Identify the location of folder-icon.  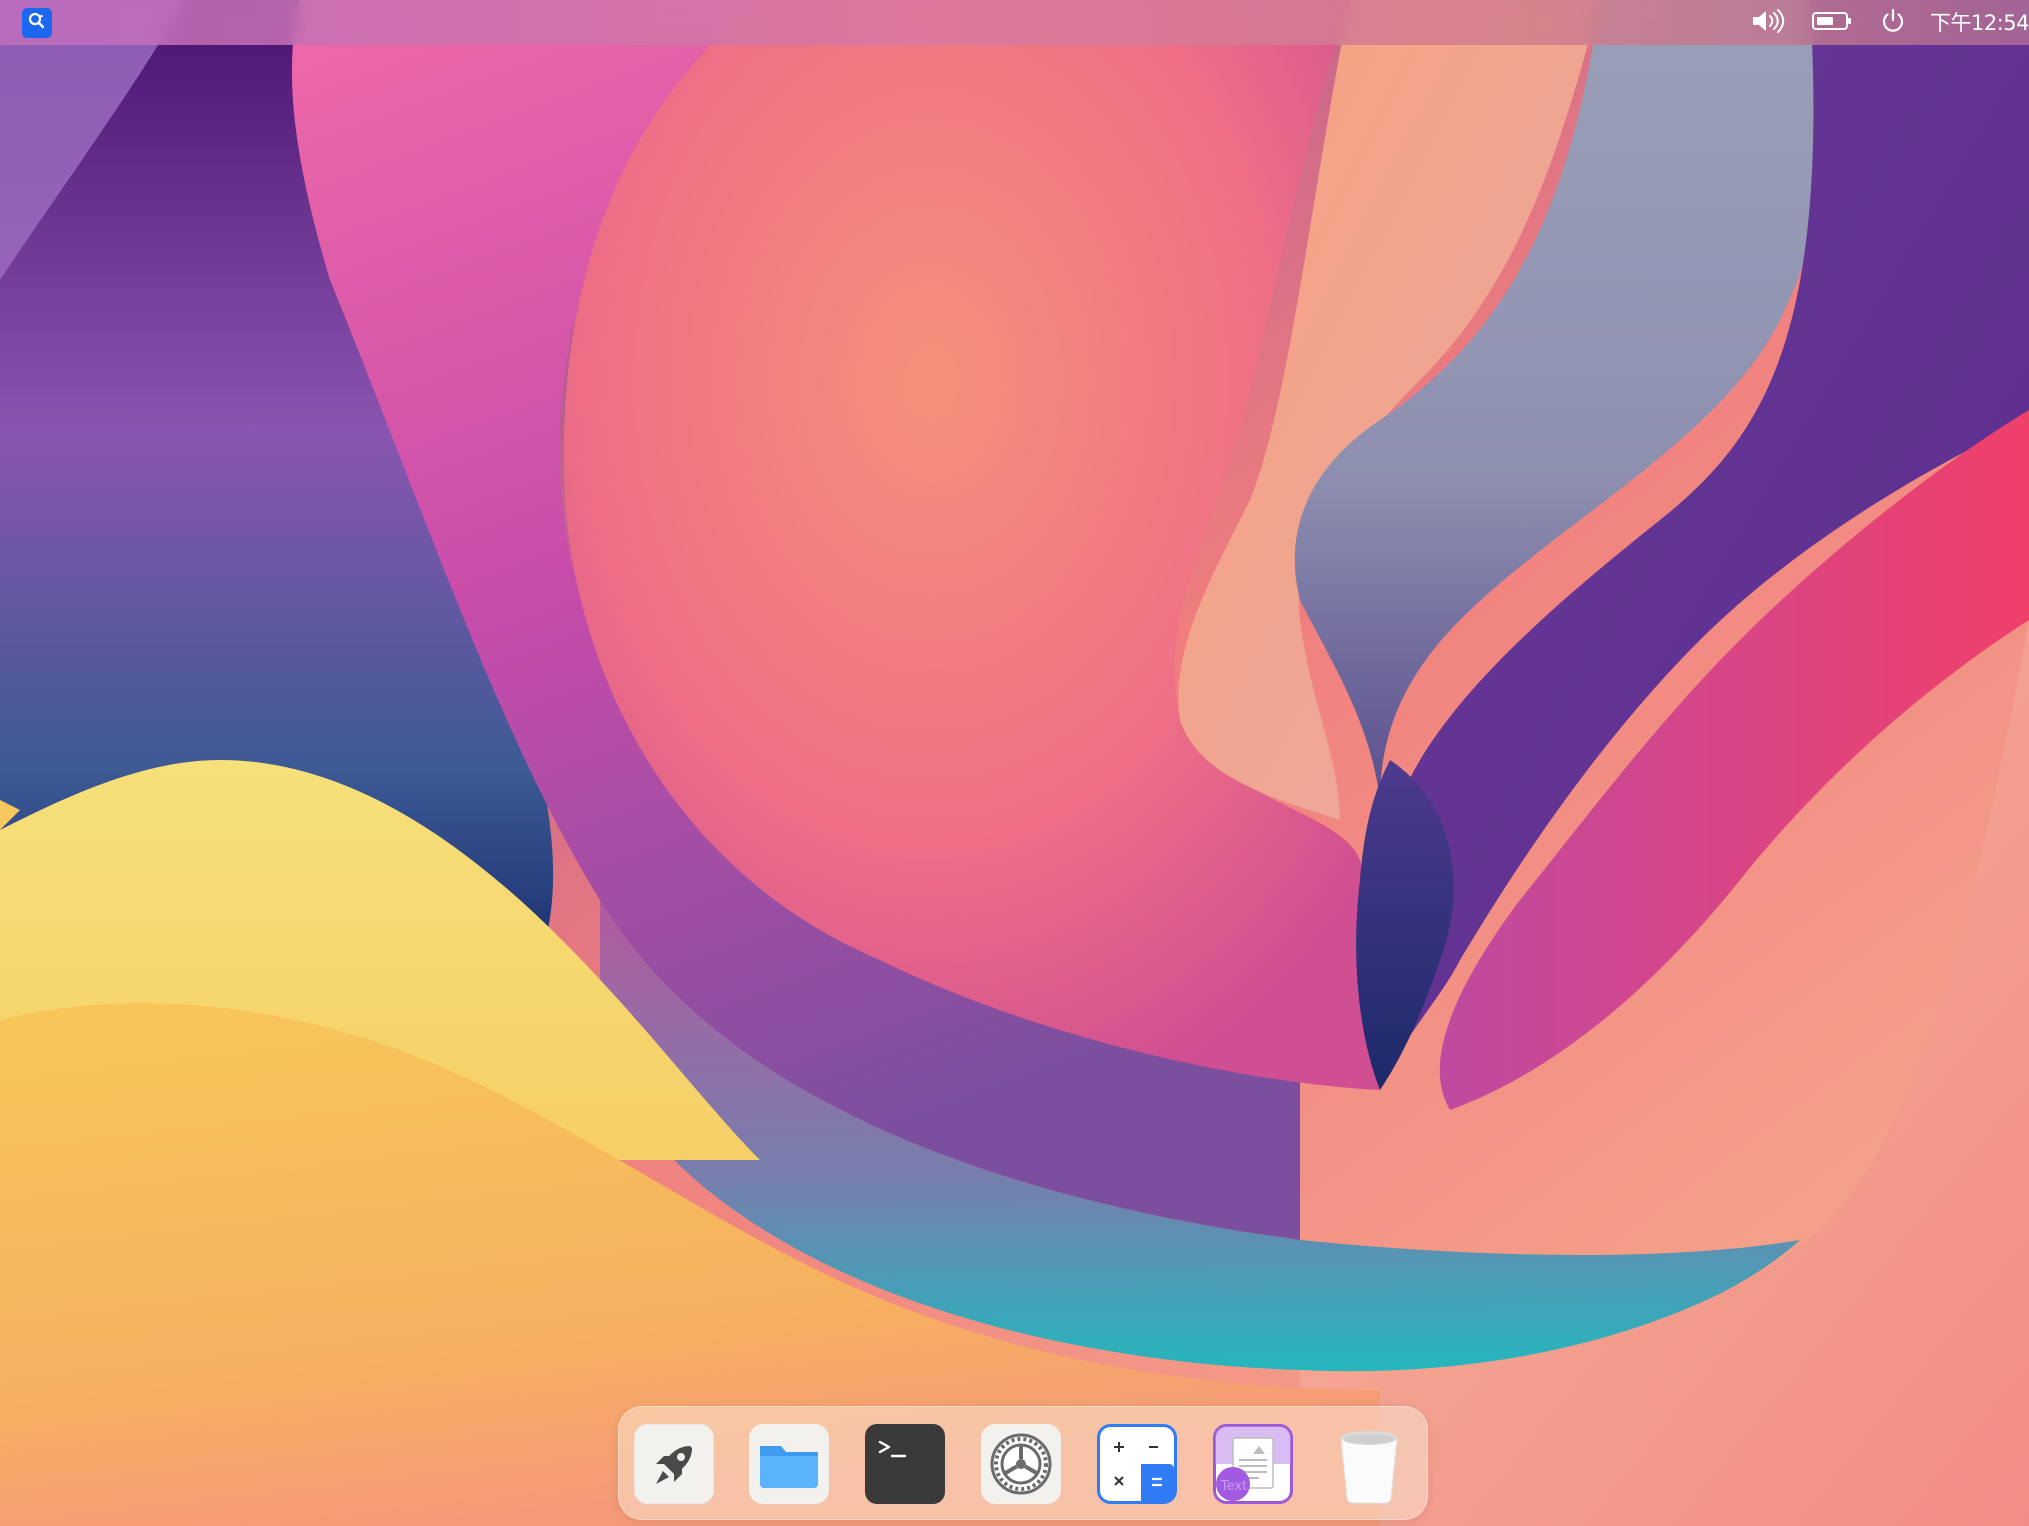
(789, 1464).